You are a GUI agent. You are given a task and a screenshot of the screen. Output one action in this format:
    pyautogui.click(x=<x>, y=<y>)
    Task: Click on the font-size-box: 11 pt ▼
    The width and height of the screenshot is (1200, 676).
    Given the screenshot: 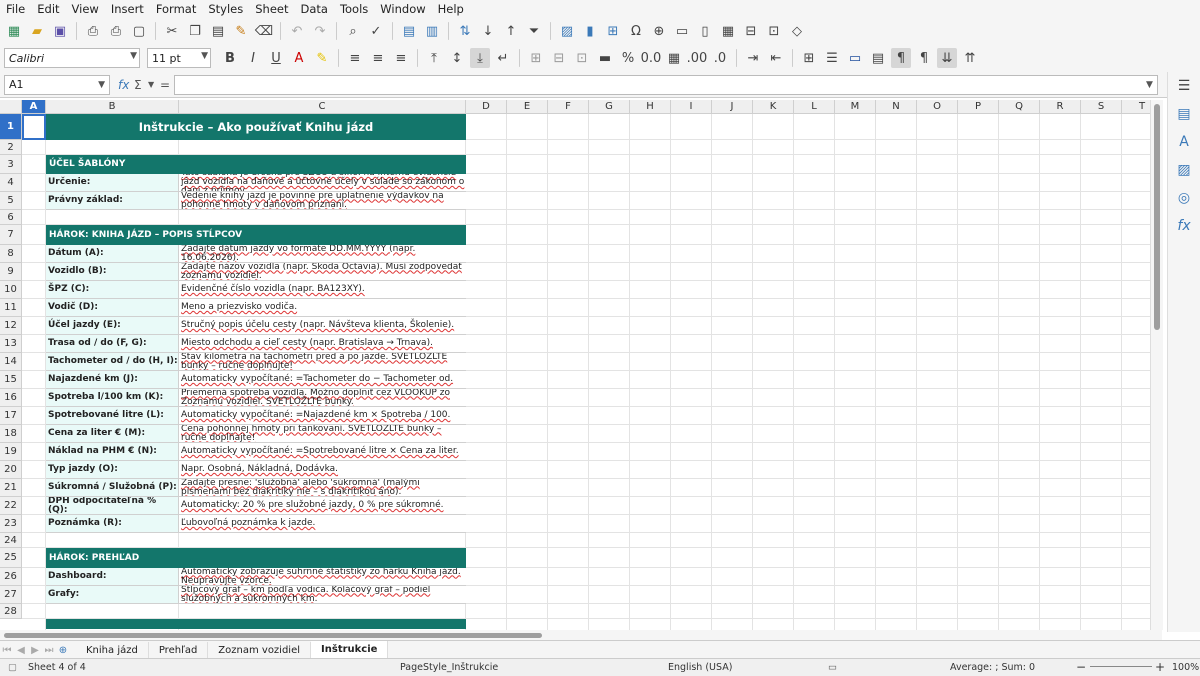 What is the action you would take?
    pyautogui.click(x=179, y=58)
    